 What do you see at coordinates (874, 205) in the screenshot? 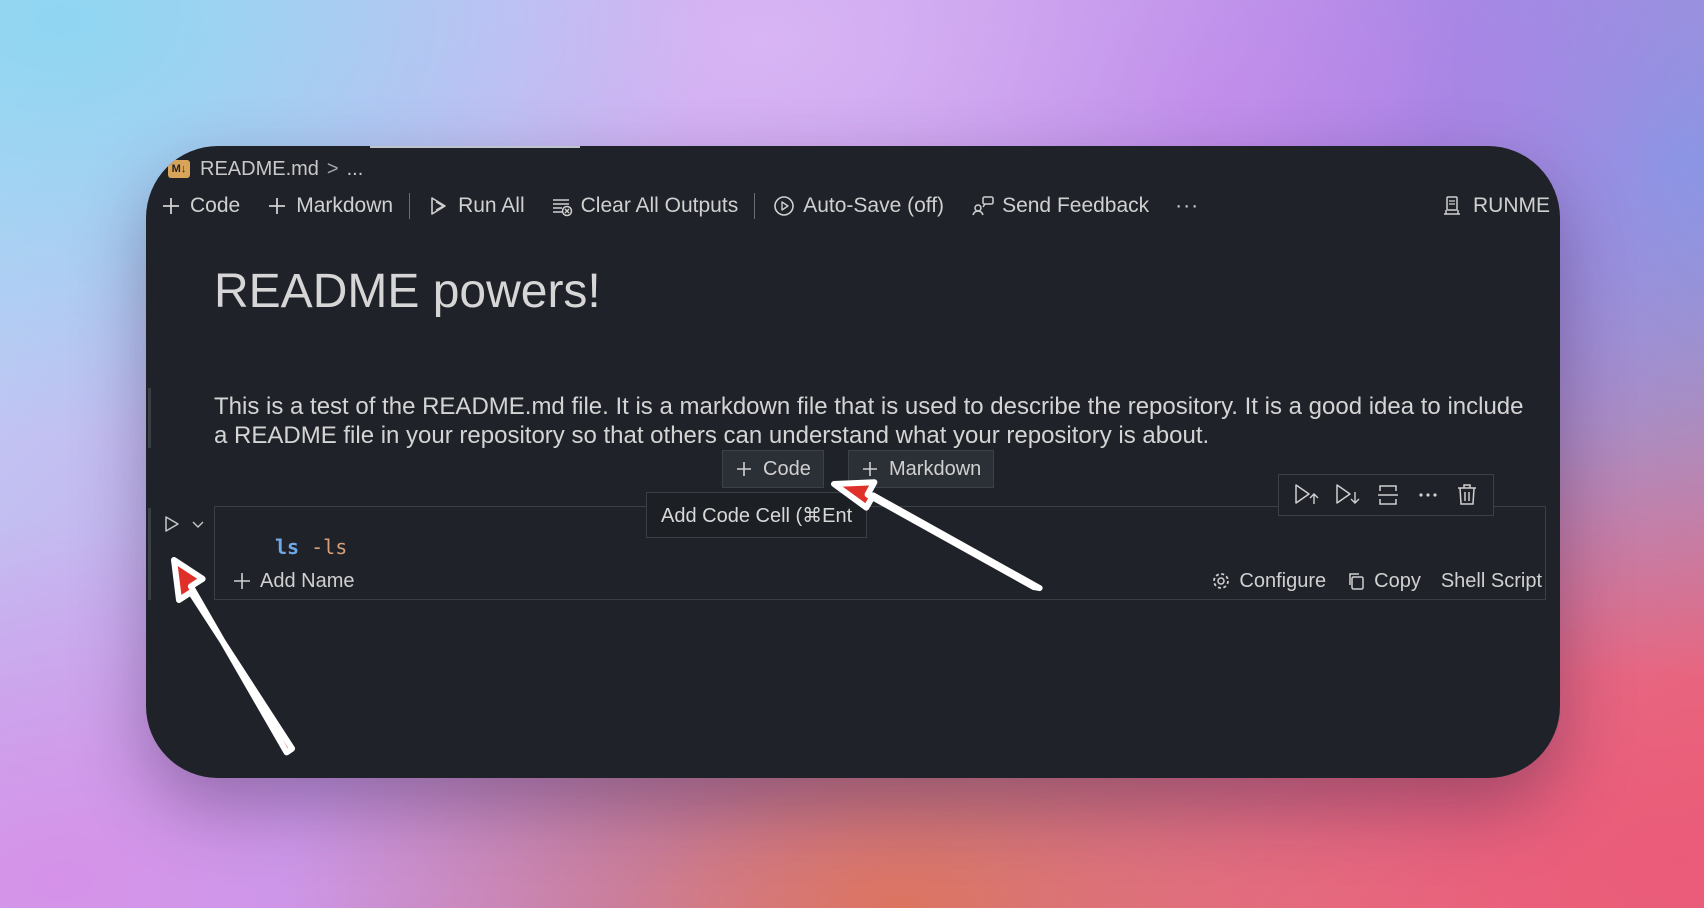
I see `autosave-label: Auto-Save (off)` at bounding box center [874, 205].